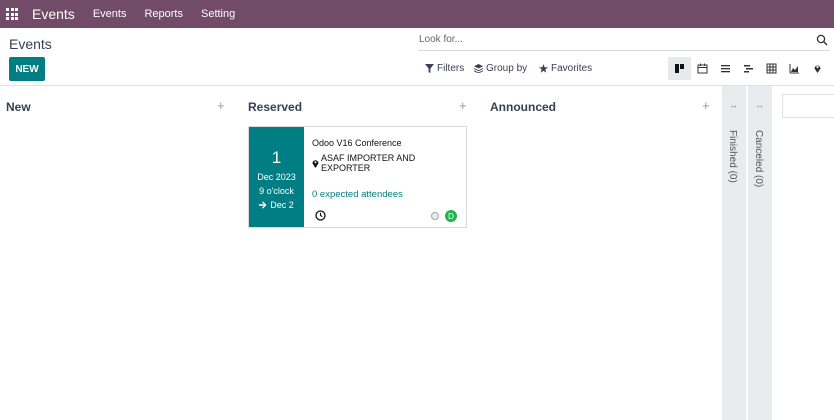 The width and height of the screenshot is (834, 420). What do you see at coordinates (734, 253) in the screenshot?
I see `kanban-column-finished-folded: ↔ Finished (0)` at bounding box center [734, 253].